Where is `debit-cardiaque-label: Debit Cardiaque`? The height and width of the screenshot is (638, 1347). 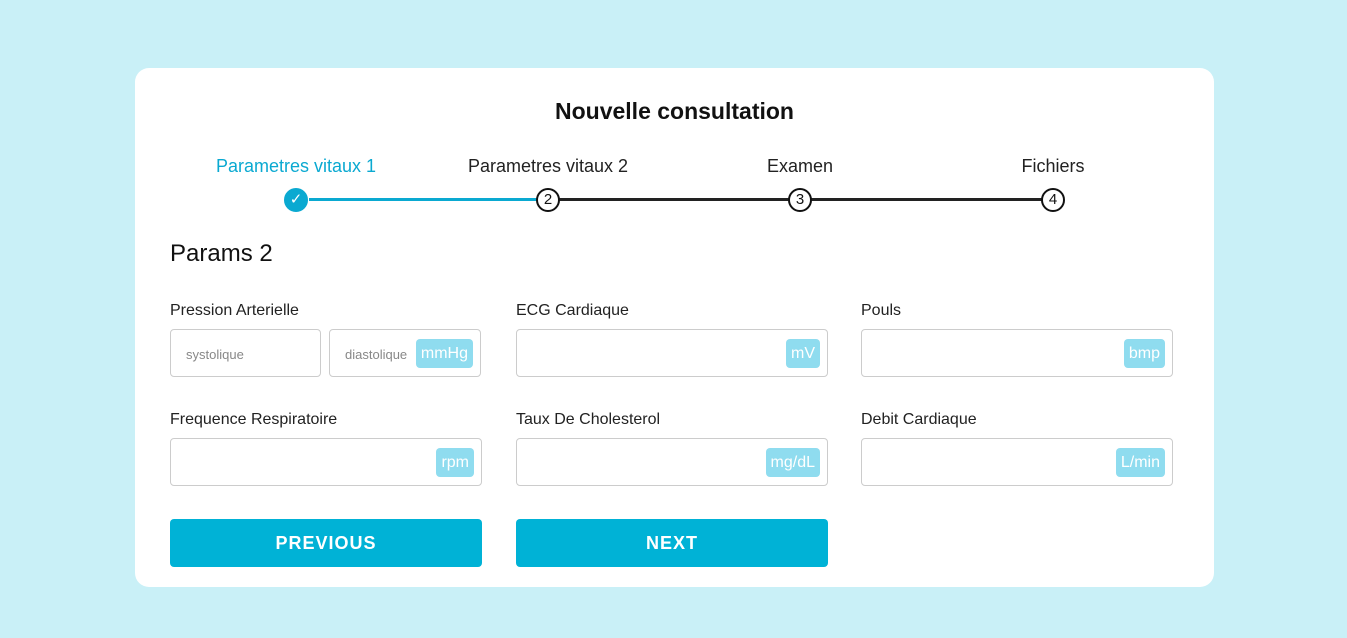
debit-cardiaque-label: Debit Cardiaque is located at coordinates (919, 419).